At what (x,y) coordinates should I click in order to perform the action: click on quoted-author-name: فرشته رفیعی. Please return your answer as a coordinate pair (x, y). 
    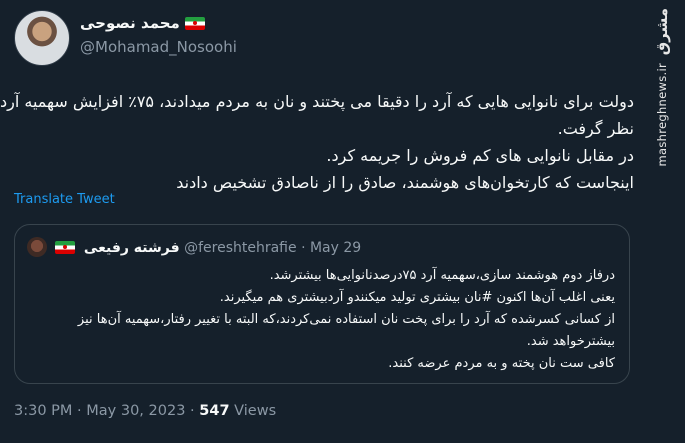
    Looking at the image, I should click on (132, 248).